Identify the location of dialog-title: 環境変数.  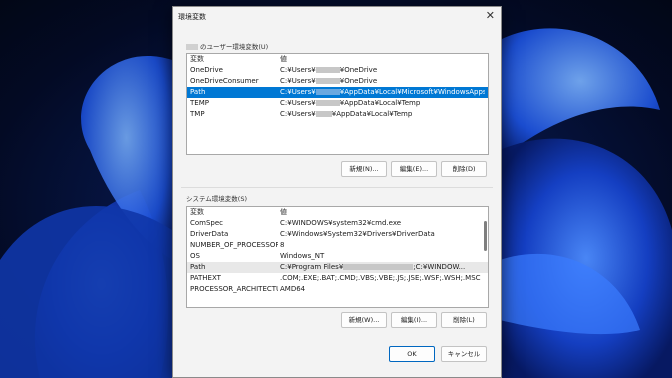
(192, 17).